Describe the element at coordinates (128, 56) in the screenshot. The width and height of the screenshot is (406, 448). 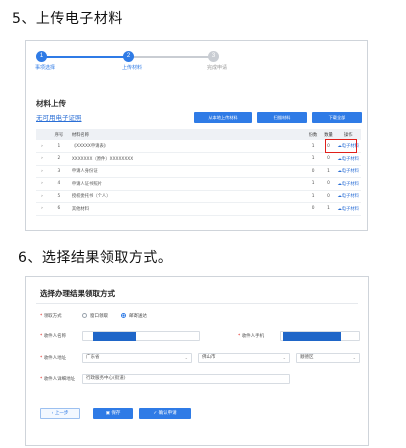
I see `progress-step-2: 2` at that location.